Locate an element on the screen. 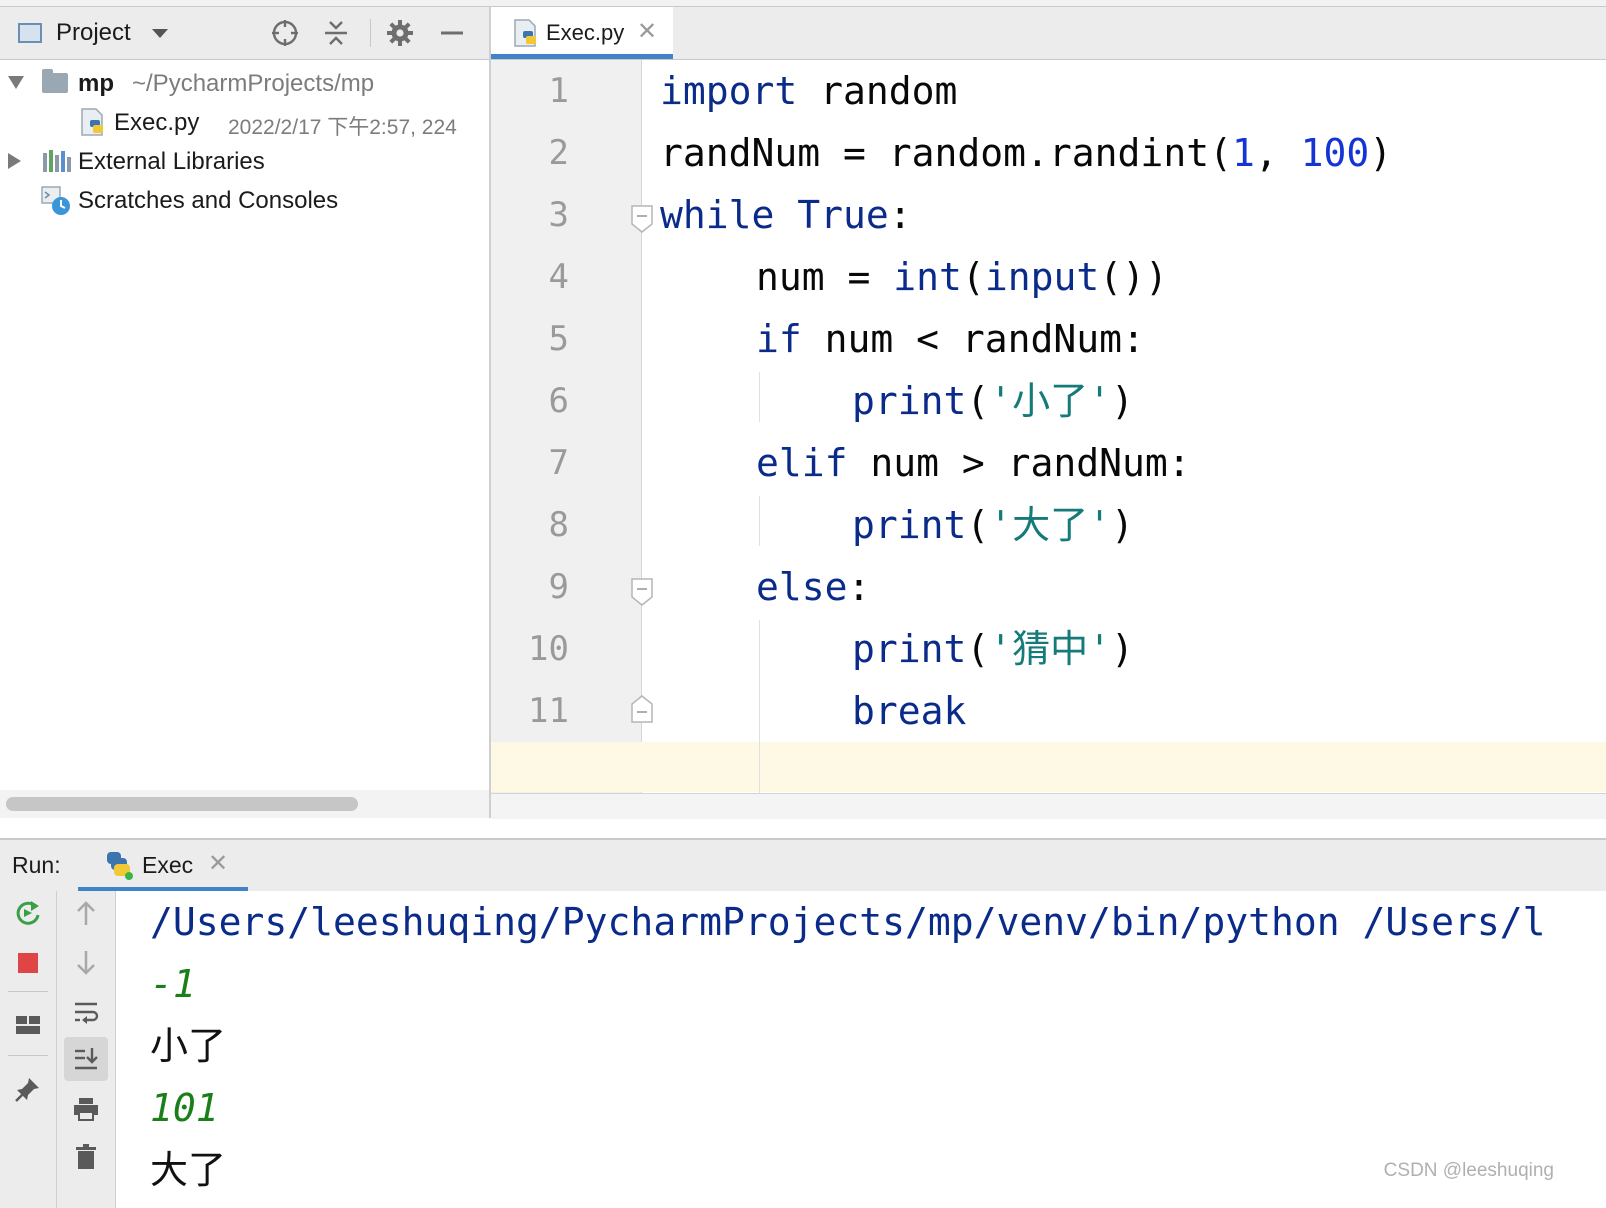  builtin: int is located at coordinates (927, 277).